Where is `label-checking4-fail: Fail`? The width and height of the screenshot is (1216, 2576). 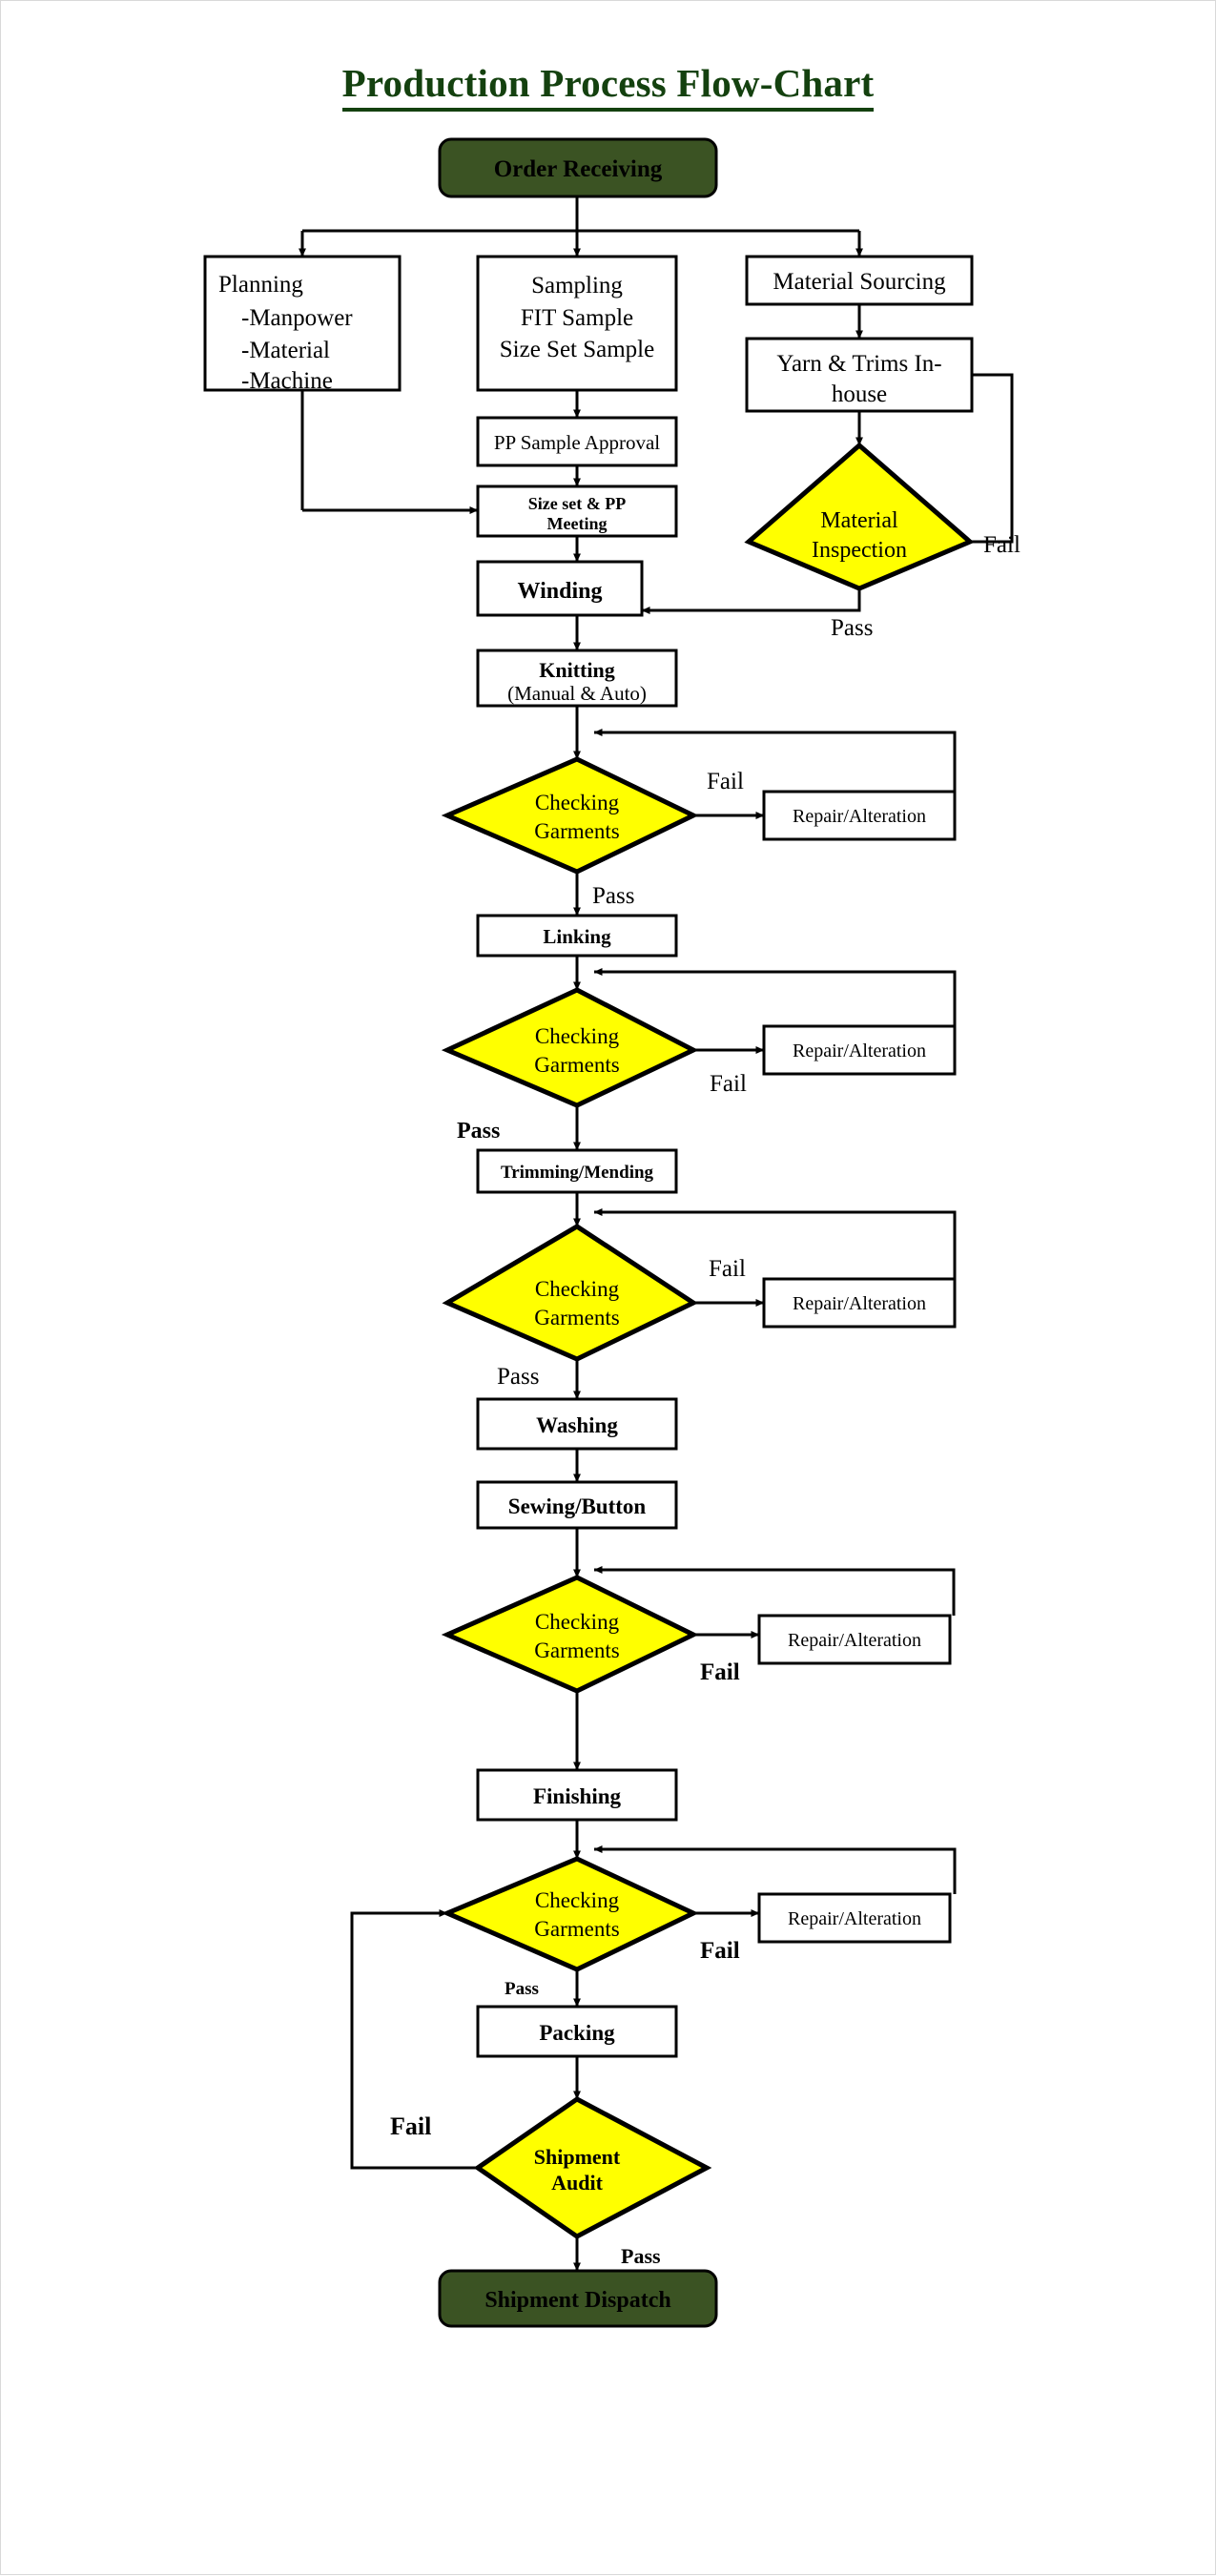 label-checking4-fail: Fail is located at coordinates (720, 1672).